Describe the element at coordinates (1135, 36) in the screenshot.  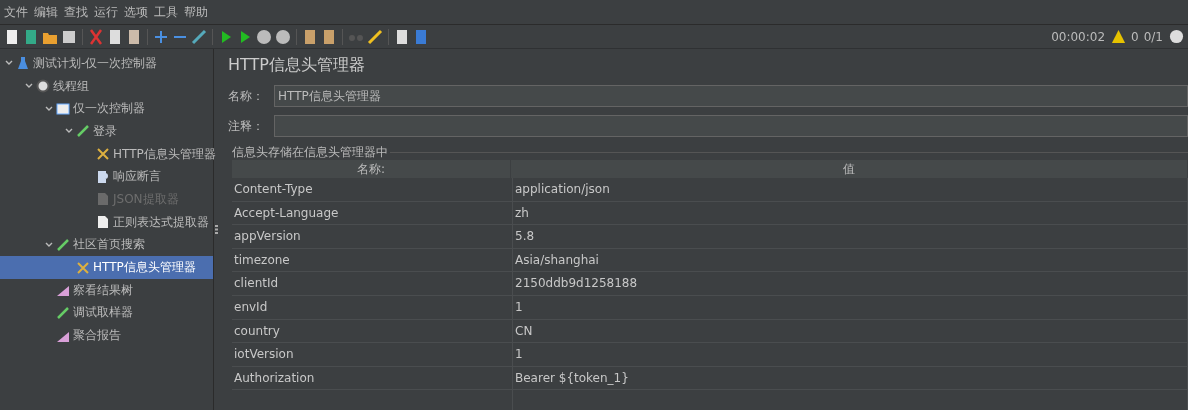
I see `warning-count: 0` at that location.